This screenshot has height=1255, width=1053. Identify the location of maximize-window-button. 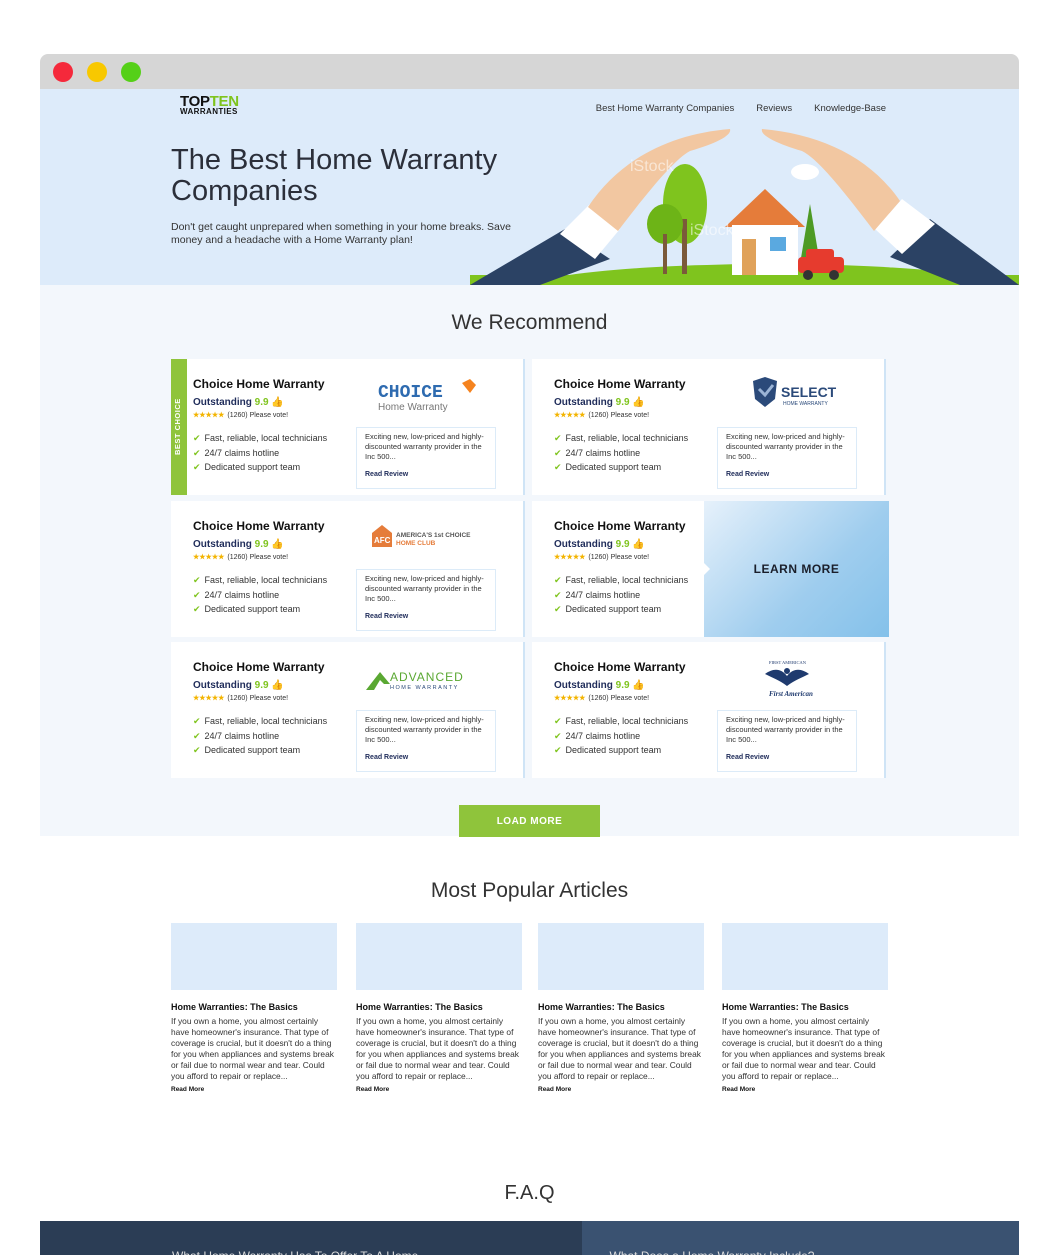
(131, 72).